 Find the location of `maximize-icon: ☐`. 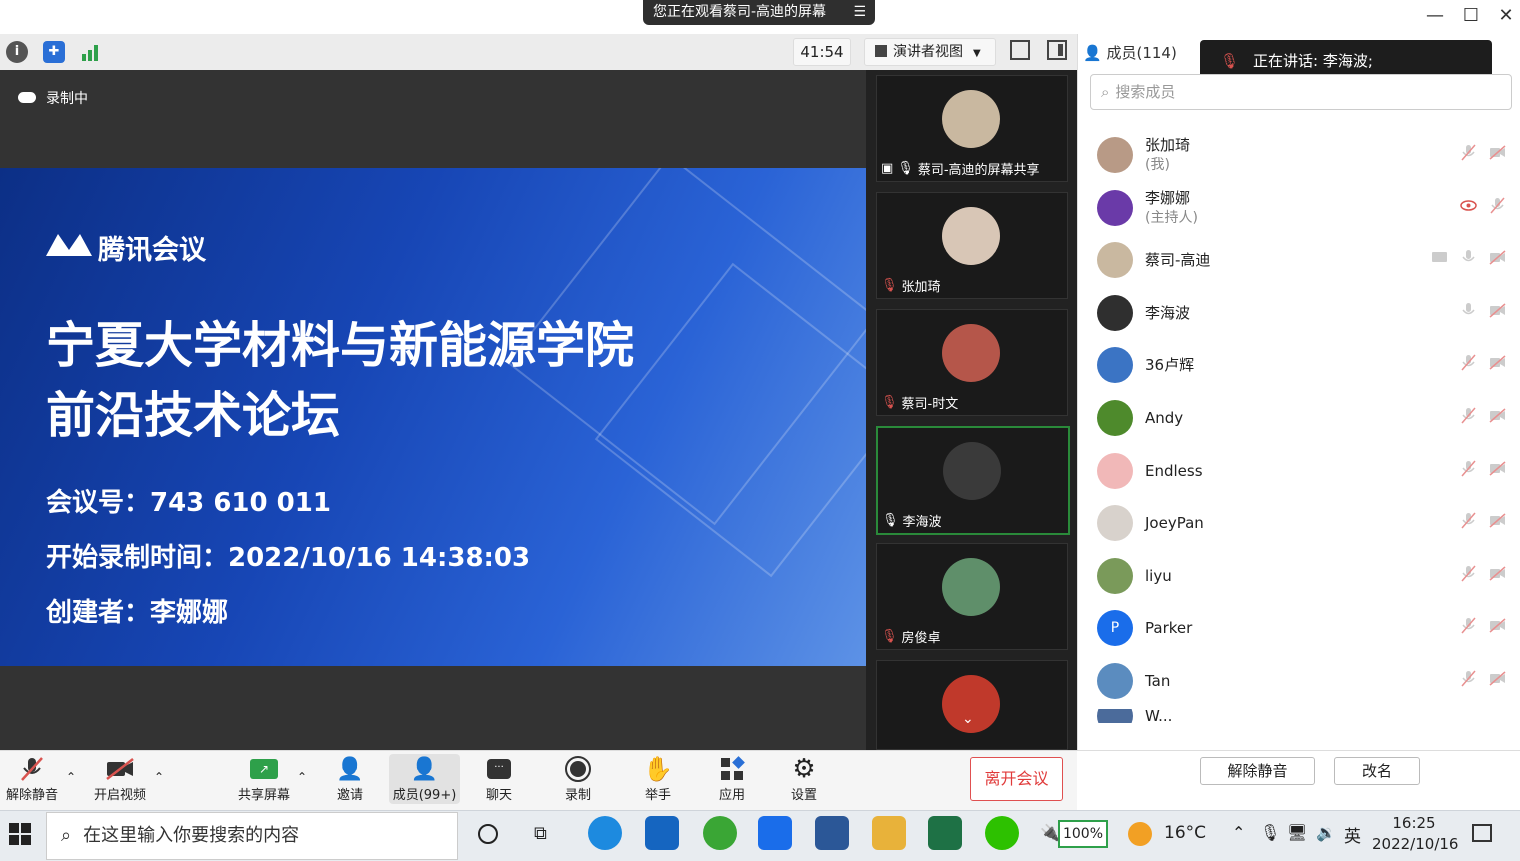

maximize-icon: ☐ is located at coordinates (1471, 16).